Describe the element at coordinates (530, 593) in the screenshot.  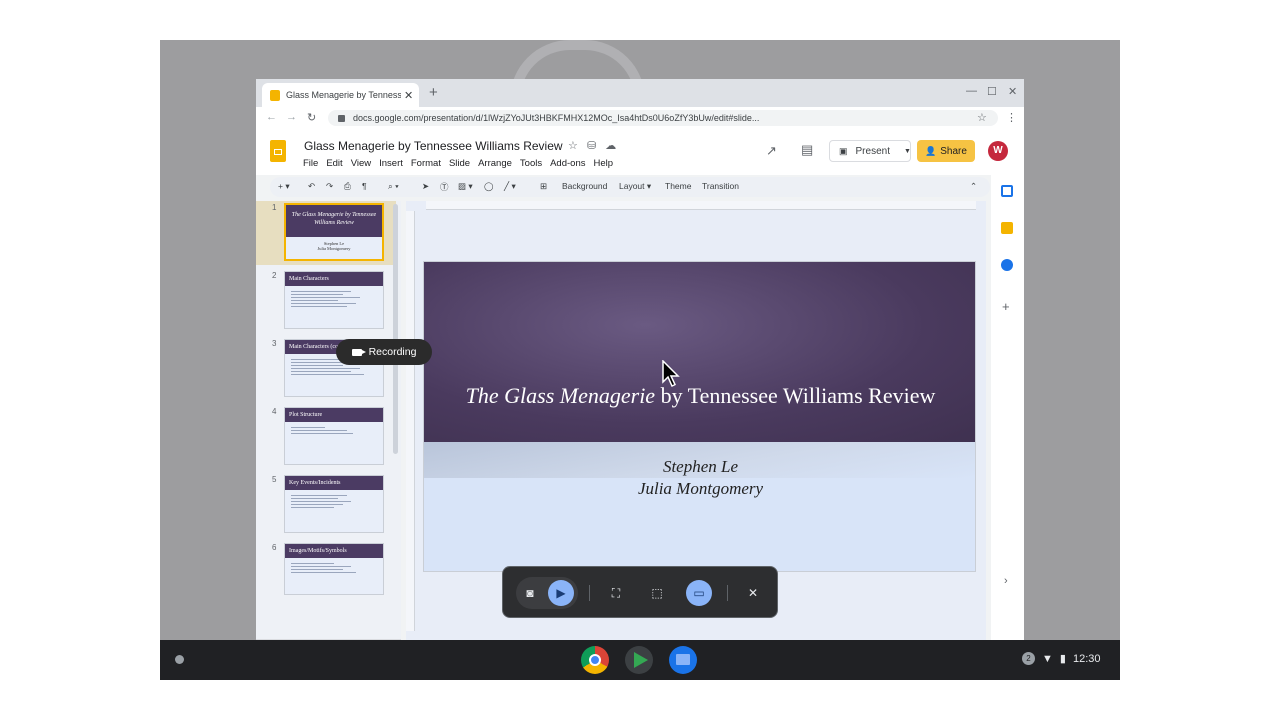
I see `screenshot-mode-icon: ◙` at that location.